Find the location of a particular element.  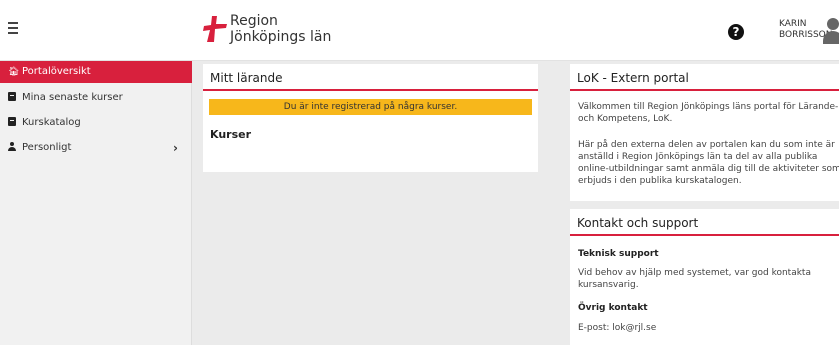

cross-logo-icon is located at coordinates (215, 29).